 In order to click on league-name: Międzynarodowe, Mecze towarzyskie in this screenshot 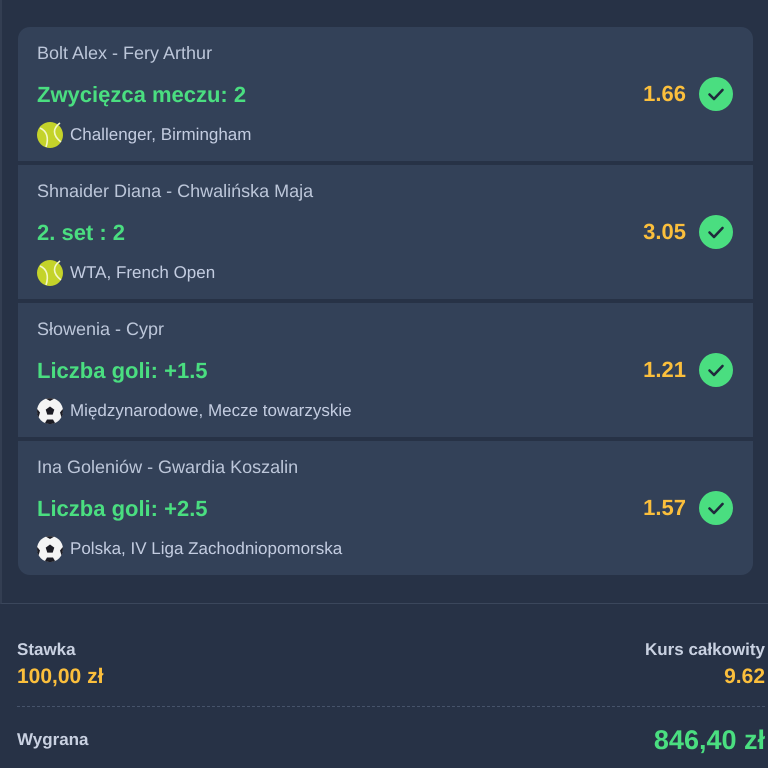, I will do `click(211, 411)`.